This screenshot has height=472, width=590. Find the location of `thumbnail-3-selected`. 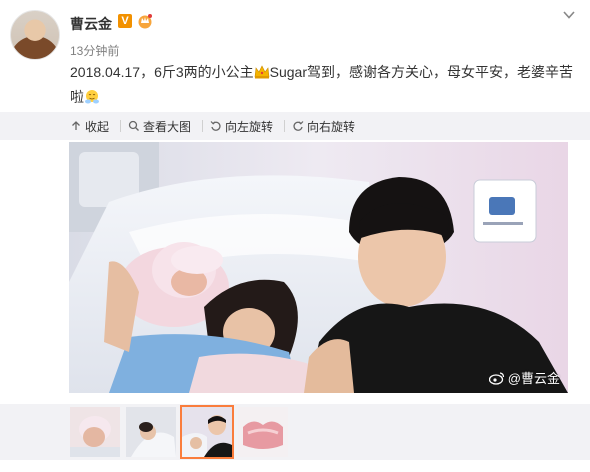

thumbnail-3-selected is located at coordinates (207, 432).